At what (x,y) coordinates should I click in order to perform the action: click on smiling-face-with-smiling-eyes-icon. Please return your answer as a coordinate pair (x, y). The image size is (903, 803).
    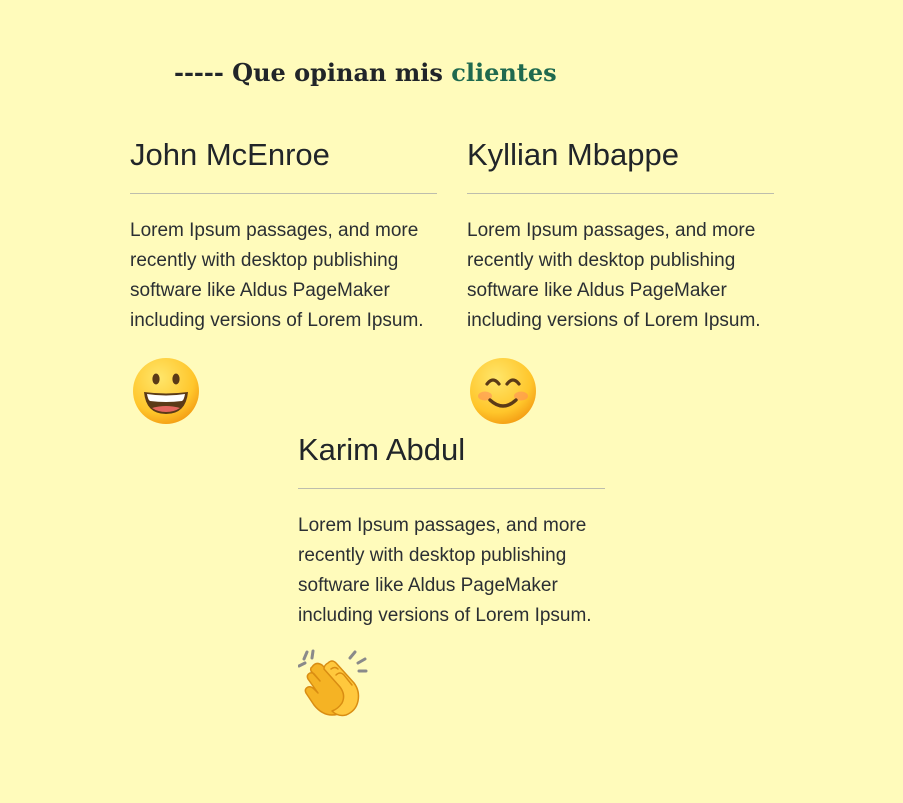
    Looking at the image, I should click on (503, 391).